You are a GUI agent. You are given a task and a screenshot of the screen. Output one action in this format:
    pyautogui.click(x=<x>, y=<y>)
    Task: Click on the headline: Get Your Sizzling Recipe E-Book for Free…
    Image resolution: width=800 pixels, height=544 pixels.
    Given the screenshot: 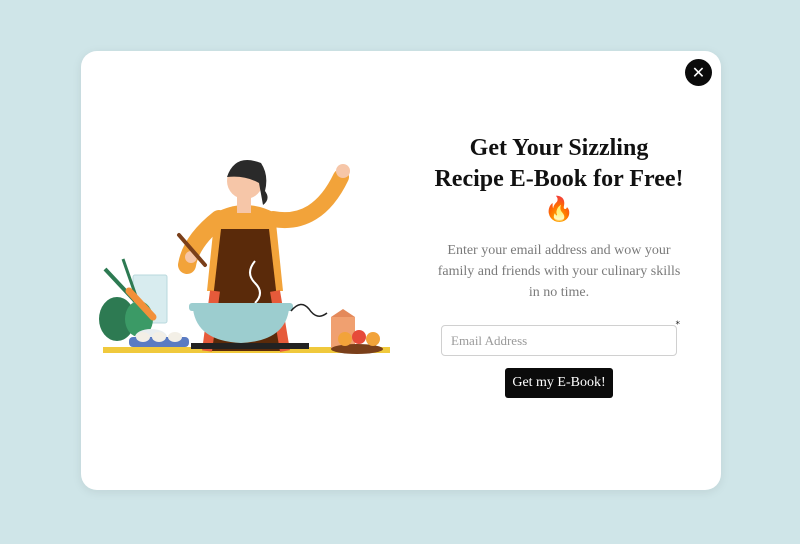 What is the action you would take?
    pyautogui.click(x=559, y=179)
    